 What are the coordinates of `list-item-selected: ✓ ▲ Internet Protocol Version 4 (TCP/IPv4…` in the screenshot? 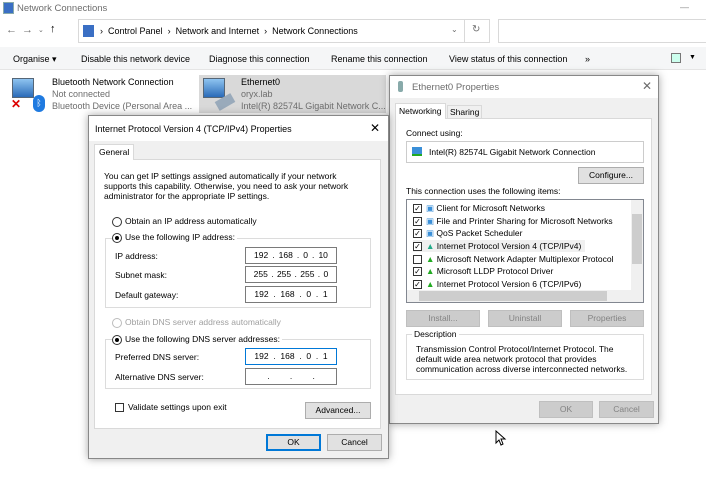 It's located at (499, 246).